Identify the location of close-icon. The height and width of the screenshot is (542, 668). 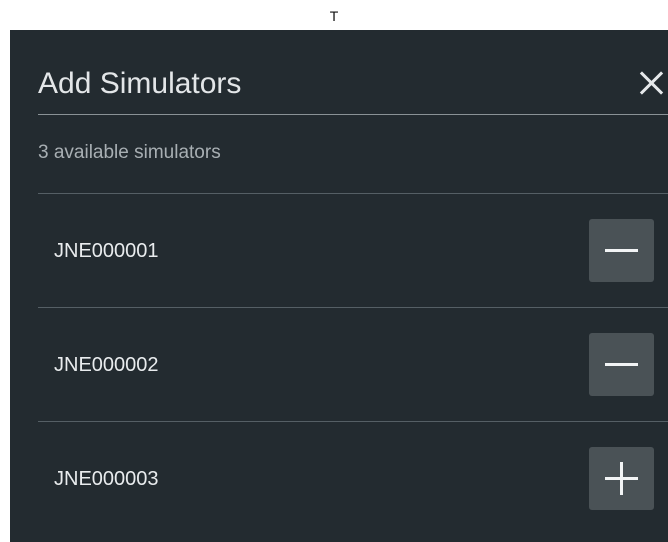
(651, 83).